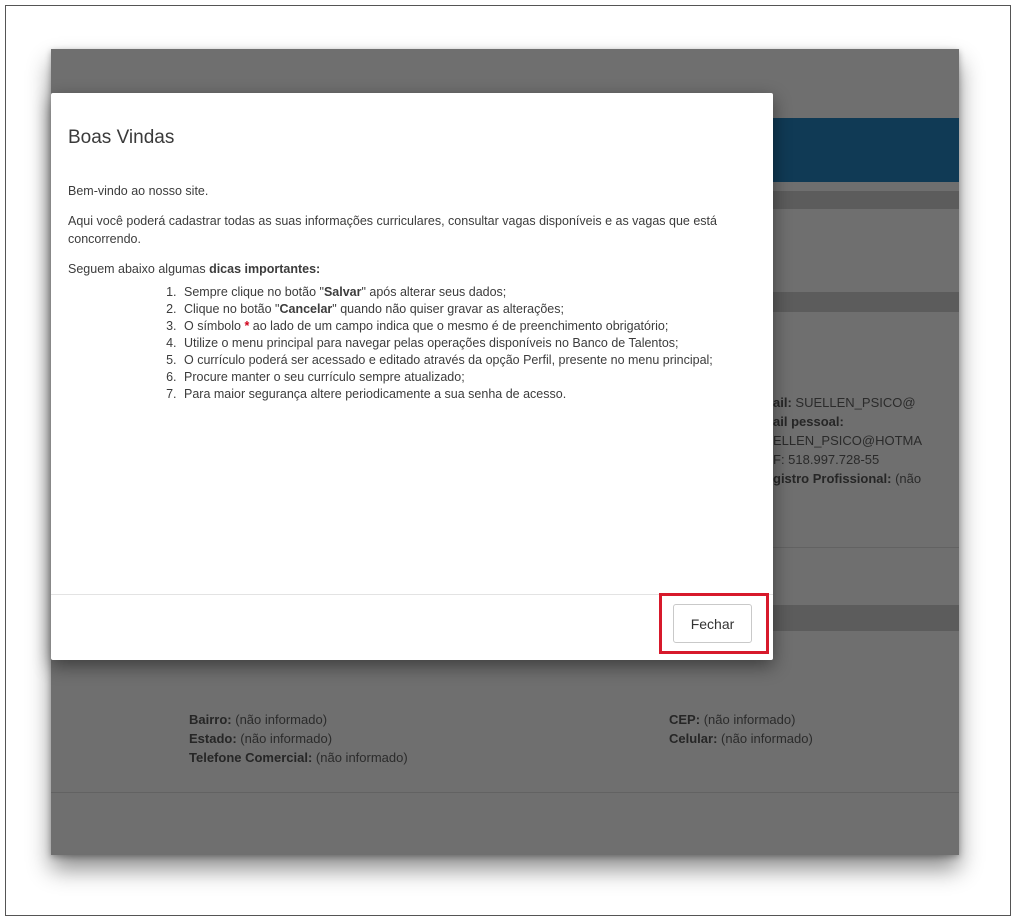  Describe the element at coordinates (213, 738) in the screenshot. I see `estado-label: Estado:` at that location.